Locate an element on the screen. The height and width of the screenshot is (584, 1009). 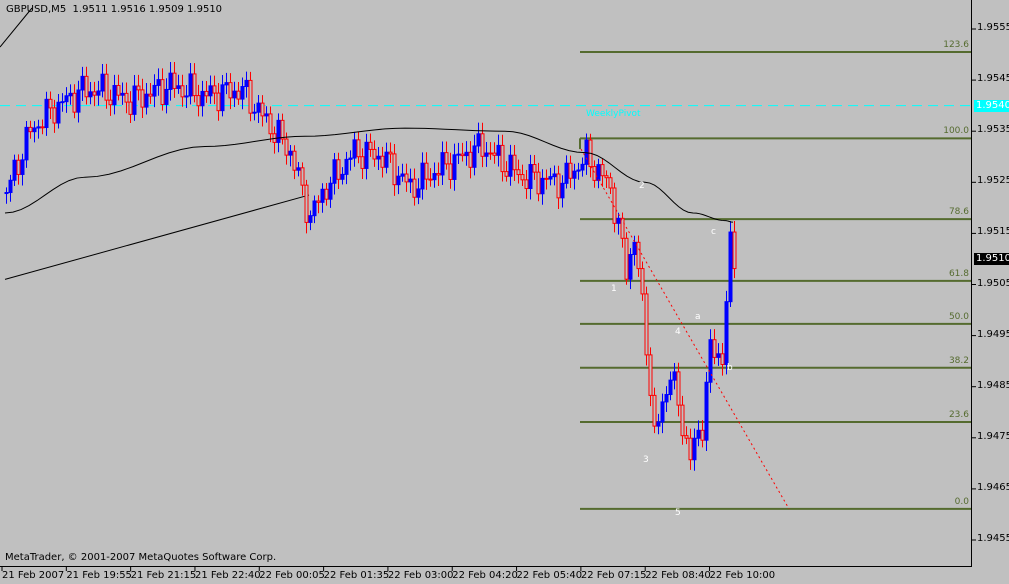
trendline is located at coordinates (157, 237).